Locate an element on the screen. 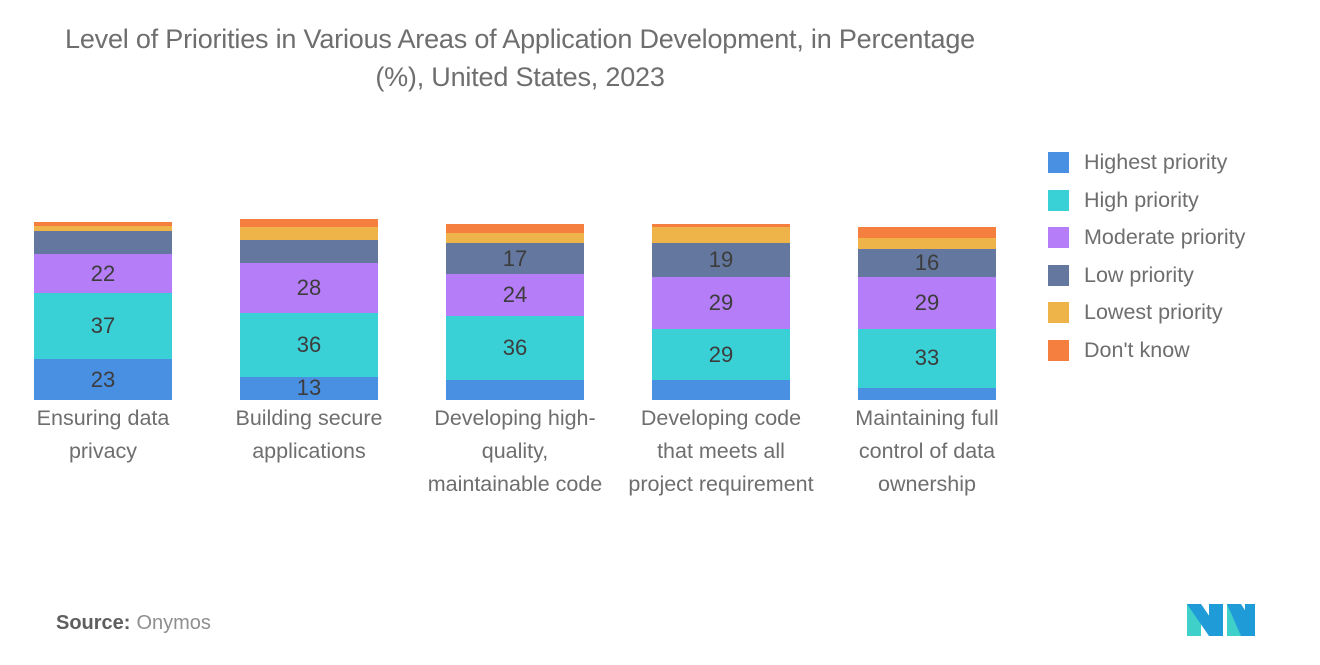  bar-segment: 28 is located at coordinates (309, 287).